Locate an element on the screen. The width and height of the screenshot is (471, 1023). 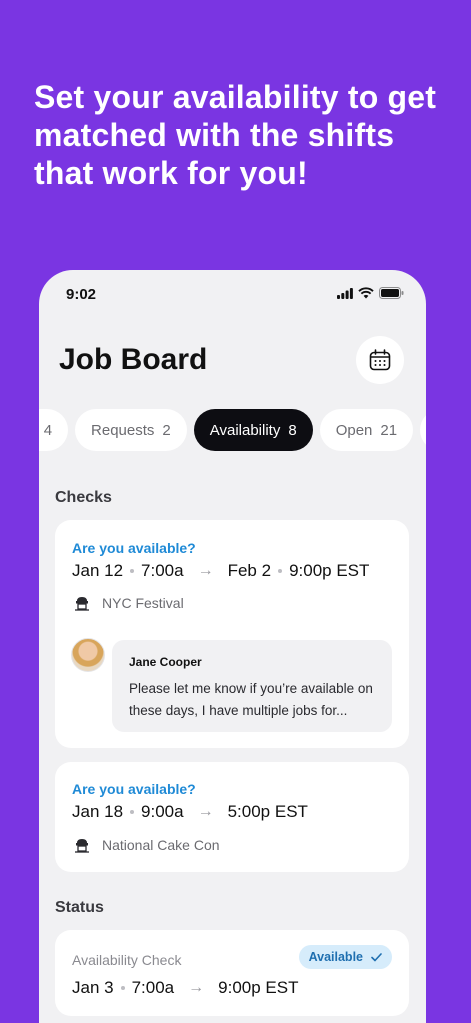
page-title: Job Board is located at coordinates (133, 359).